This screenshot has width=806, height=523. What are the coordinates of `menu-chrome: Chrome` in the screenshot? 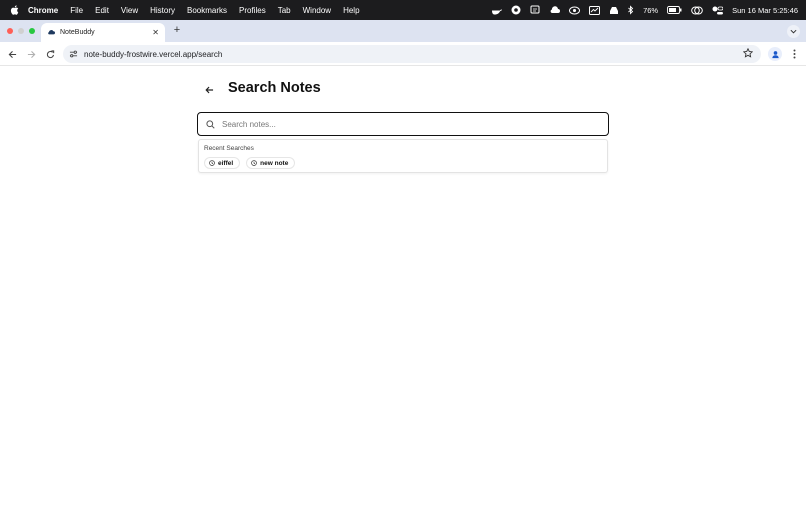 It's located at (46, 10).